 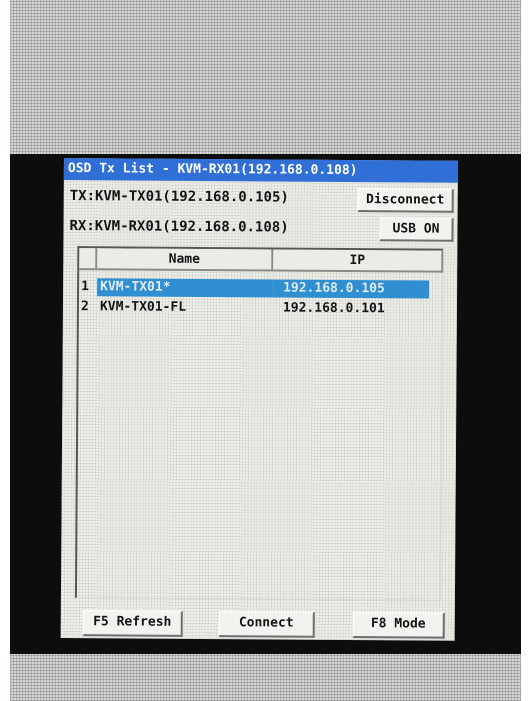 I want to click on tx-status: TX:KVM-TX01(192.168.0.105), so click(x=179, y=197).